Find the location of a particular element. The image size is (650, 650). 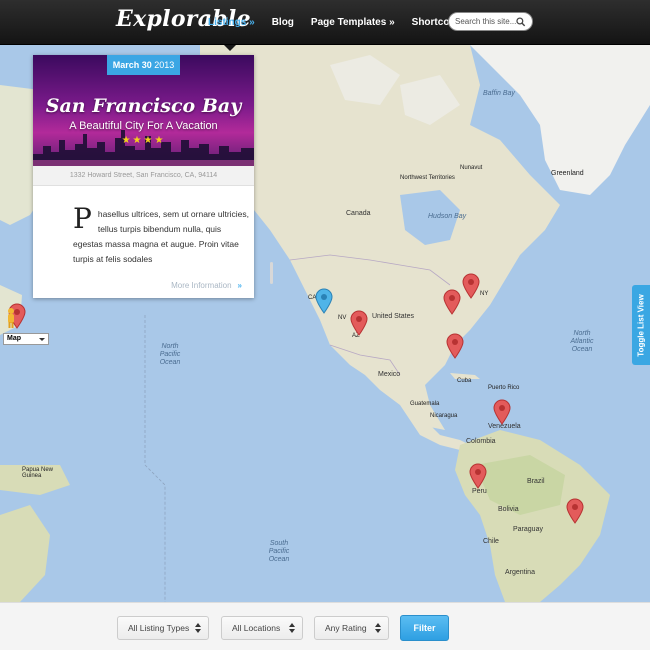

nav-item-page-templates: Page Templates » is located at coordinates (353, 22).